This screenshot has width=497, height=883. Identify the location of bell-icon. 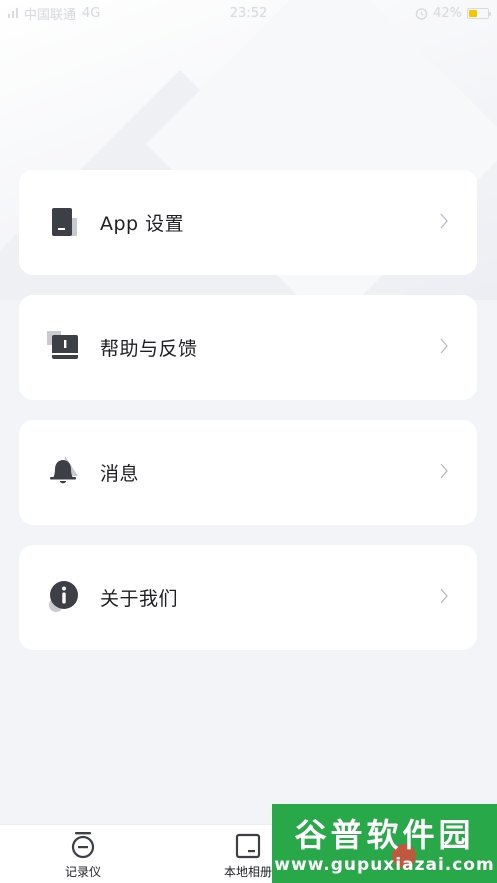
(64, 470).